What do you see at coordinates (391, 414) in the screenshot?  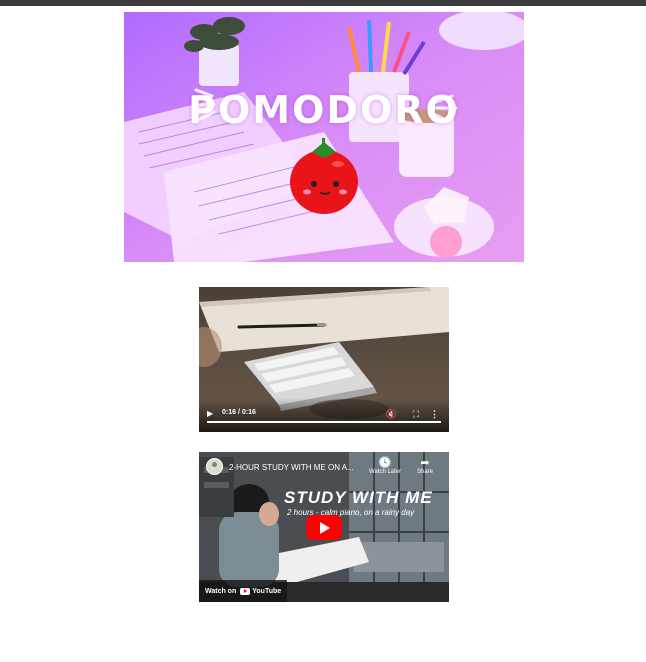 I see `volume-muted-icon: 🔇` at bounding box center [391, 414].